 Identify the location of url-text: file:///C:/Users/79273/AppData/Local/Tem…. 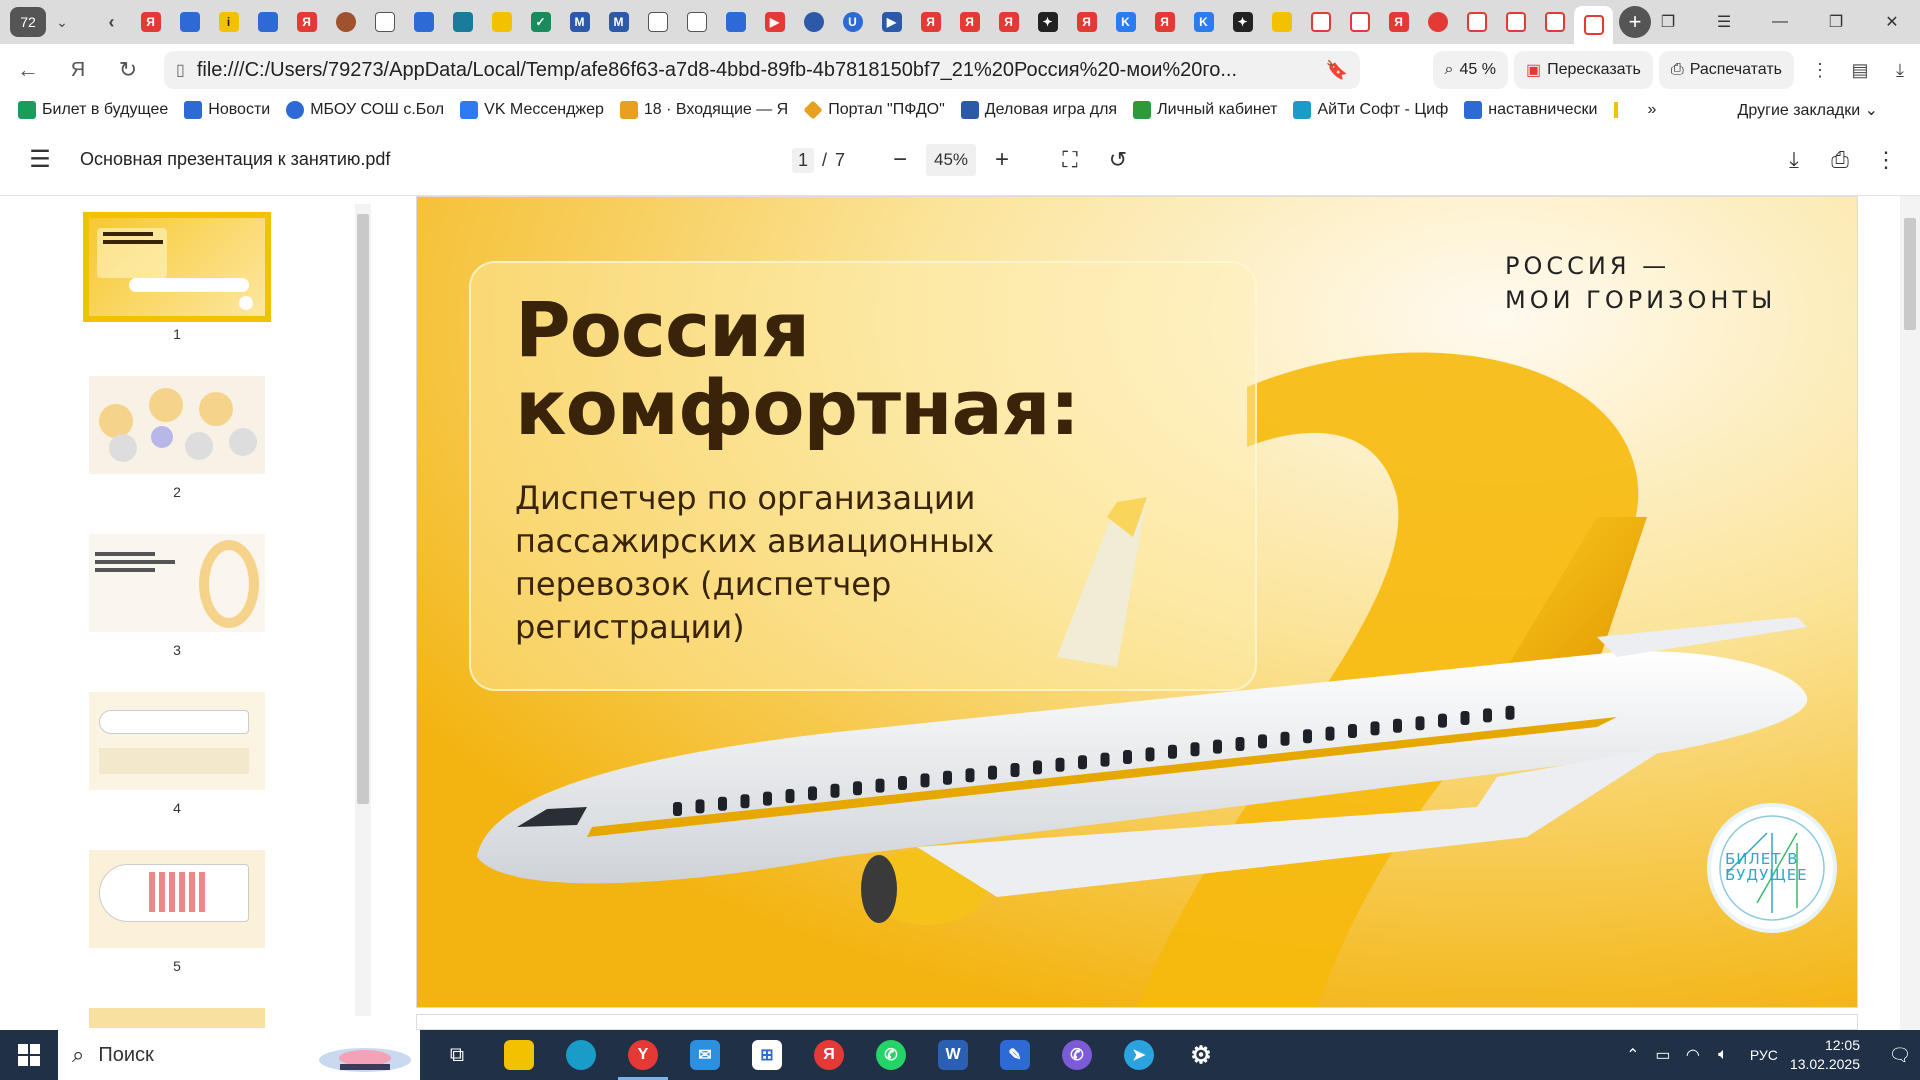
(761, 70).